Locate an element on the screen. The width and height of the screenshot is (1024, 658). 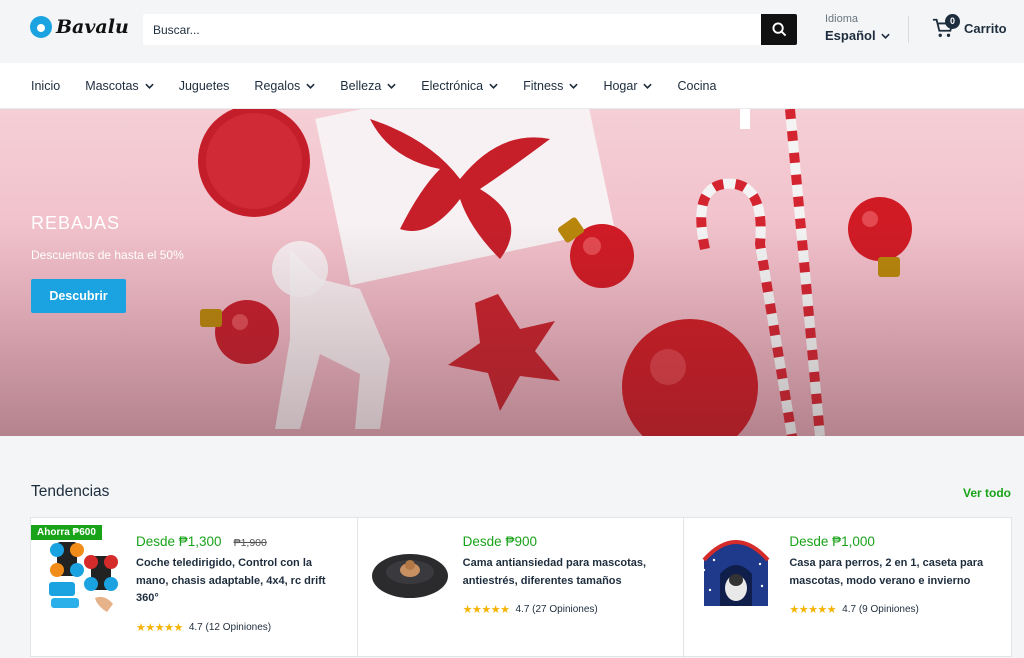
see-all-link: Ver todo is located at coordinates (987, 493).